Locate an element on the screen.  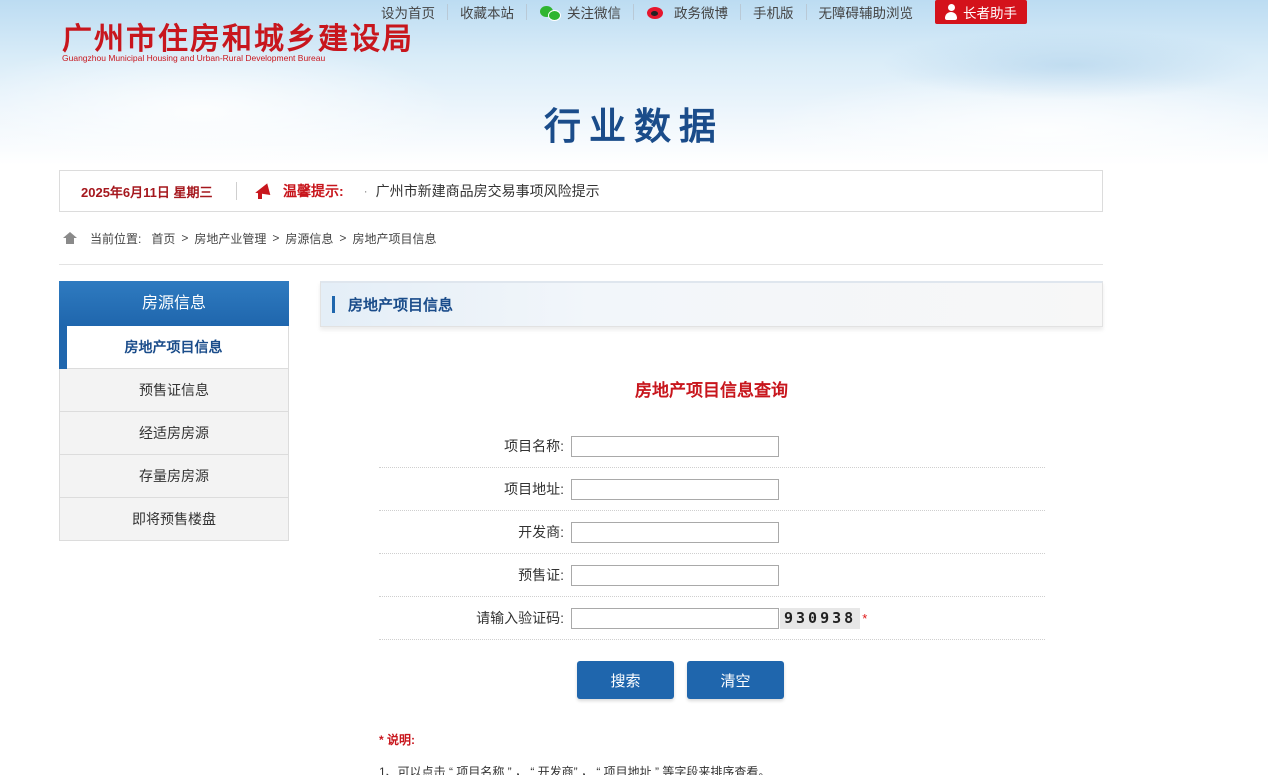
sidebar-item-project-info: 房地产项目信息 is located at coordinates (174, 347).